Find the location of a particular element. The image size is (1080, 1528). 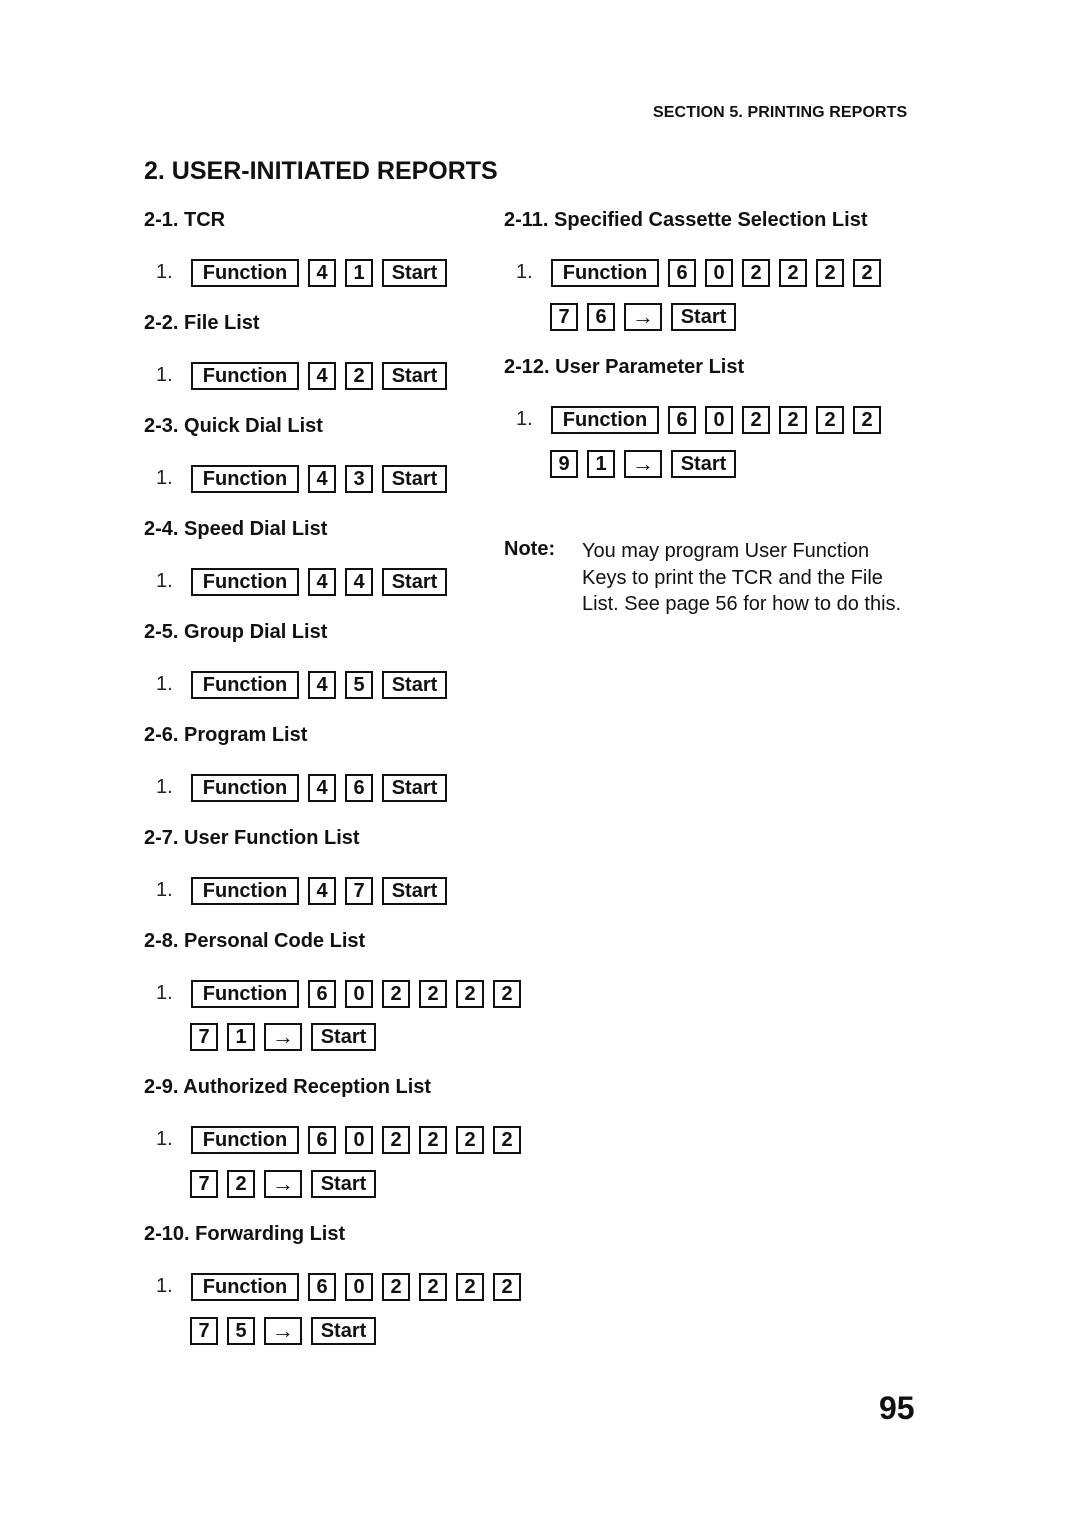

digit-key-5: 5 is located at coordinates (241, 1331).